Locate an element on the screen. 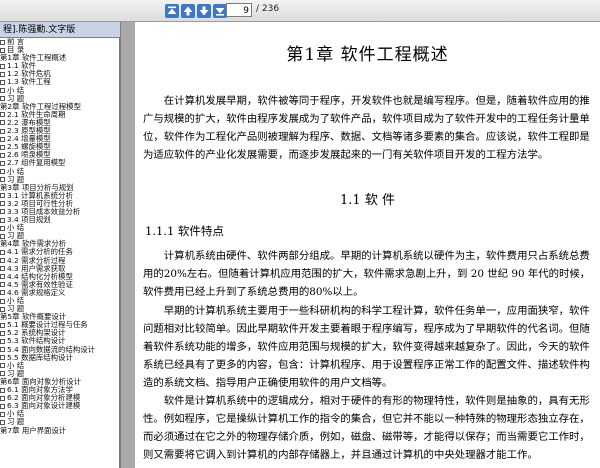  page-gutter is located at coordinates (128, 245).